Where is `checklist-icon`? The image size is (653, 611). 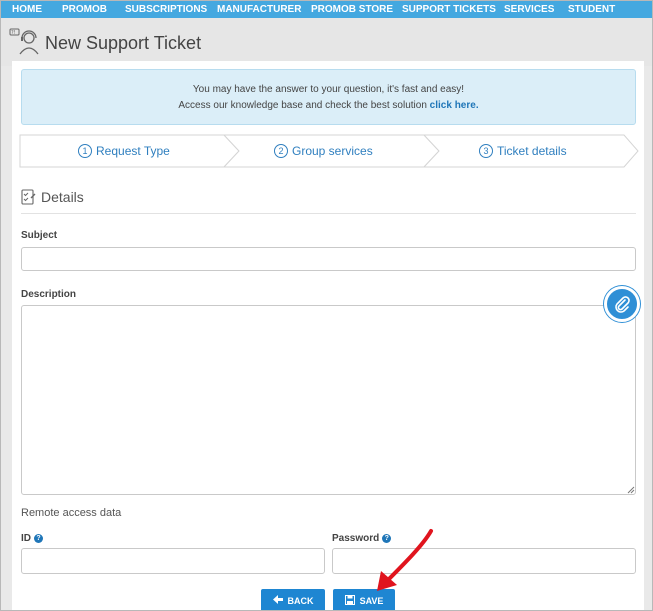 checklist-icon is located at coordinates (28, 197).